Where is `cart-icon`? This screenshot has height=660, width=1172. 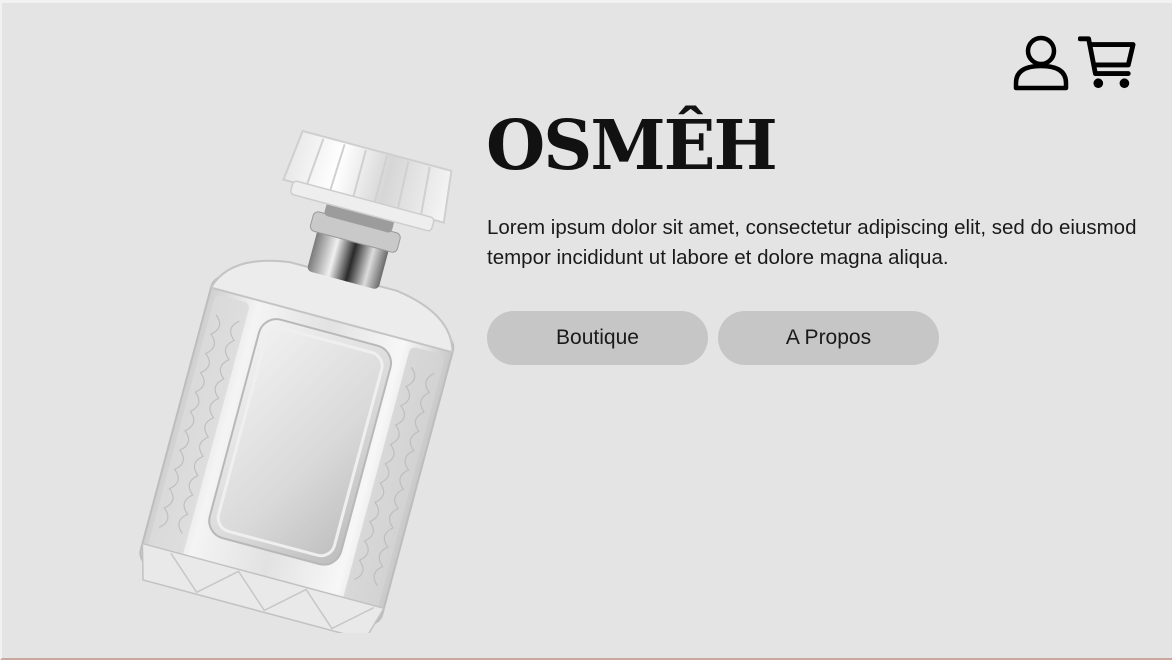 cart-icon is located at coordinates (1107, 62).